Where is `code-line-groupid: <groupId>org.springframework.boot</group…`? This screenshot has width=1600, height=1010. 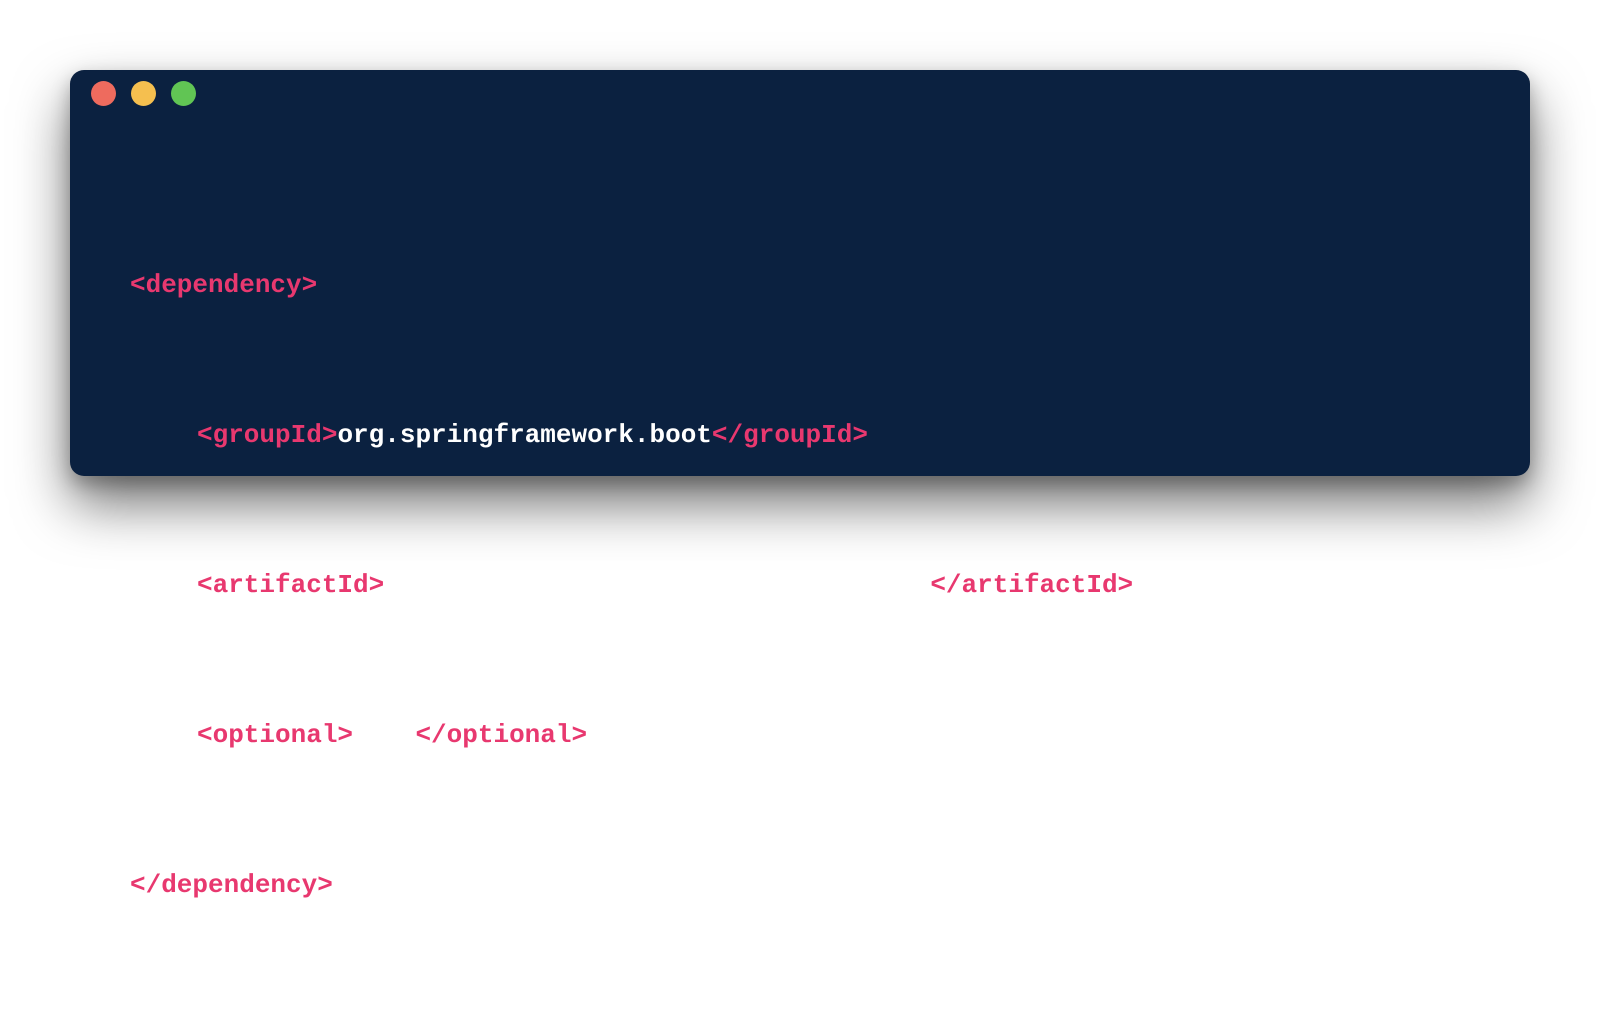 code-line-groupid: <groupId>org.springframework.boot</group… is located at coordinates (631, 435).